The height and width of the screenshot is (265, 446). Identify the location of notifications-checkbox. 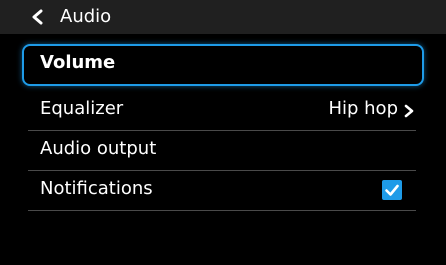
(392, 190).